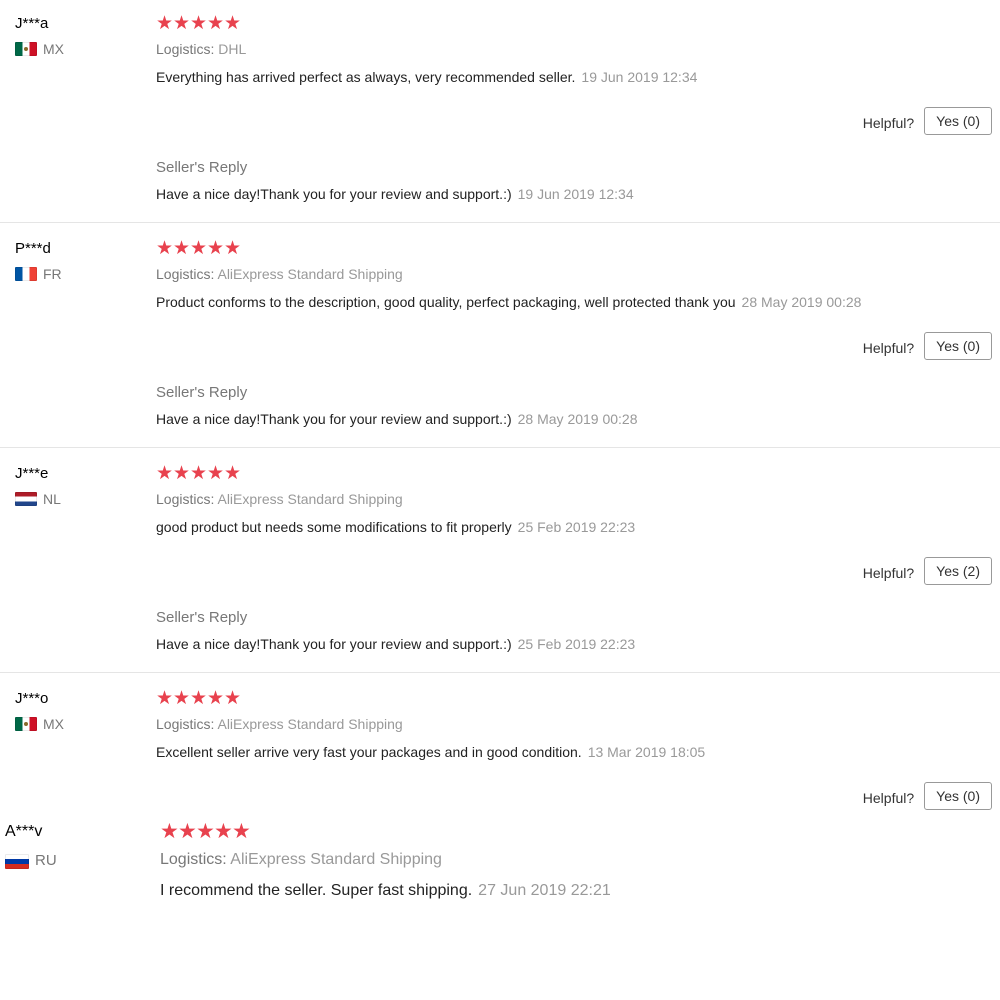 This screenshot has height=1000, width=1000. I want to click on buyer-country: FR, so click(75, 274).